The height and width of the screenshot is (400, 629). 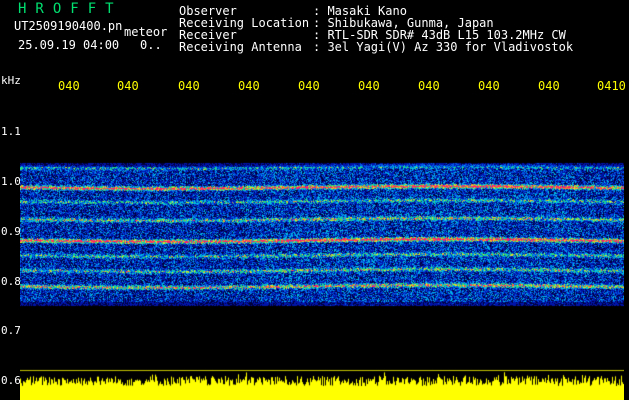 What do you see at coordinates (11, 231) in the screenshot?
I see `freq-tick-3: 0.9` at bounding box center [11, 231].